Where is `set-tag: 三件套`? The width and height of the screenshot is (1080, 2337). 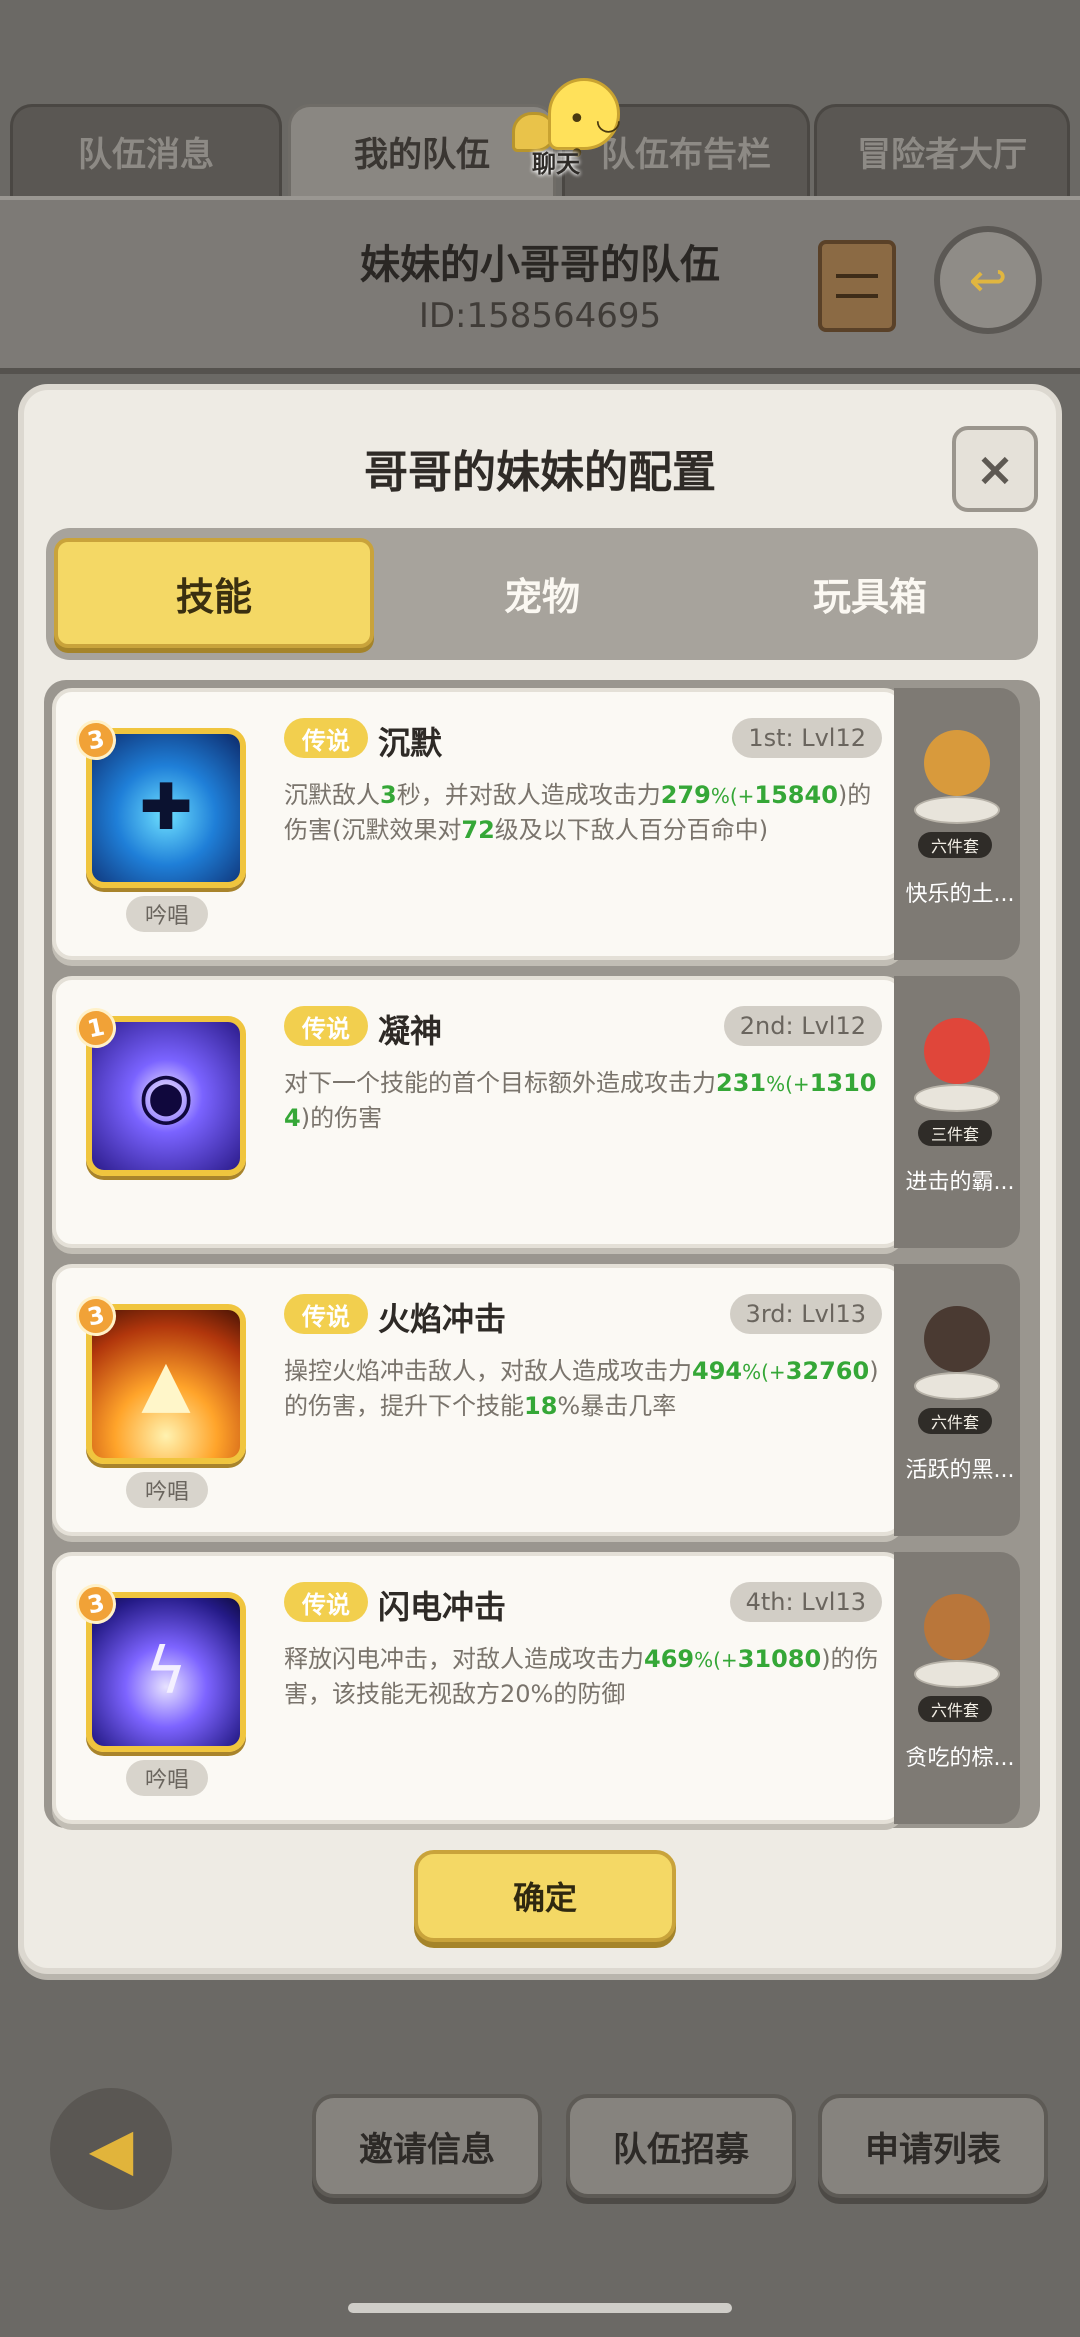 set-tag: 三件套 is located at coordinates (955, 1133).